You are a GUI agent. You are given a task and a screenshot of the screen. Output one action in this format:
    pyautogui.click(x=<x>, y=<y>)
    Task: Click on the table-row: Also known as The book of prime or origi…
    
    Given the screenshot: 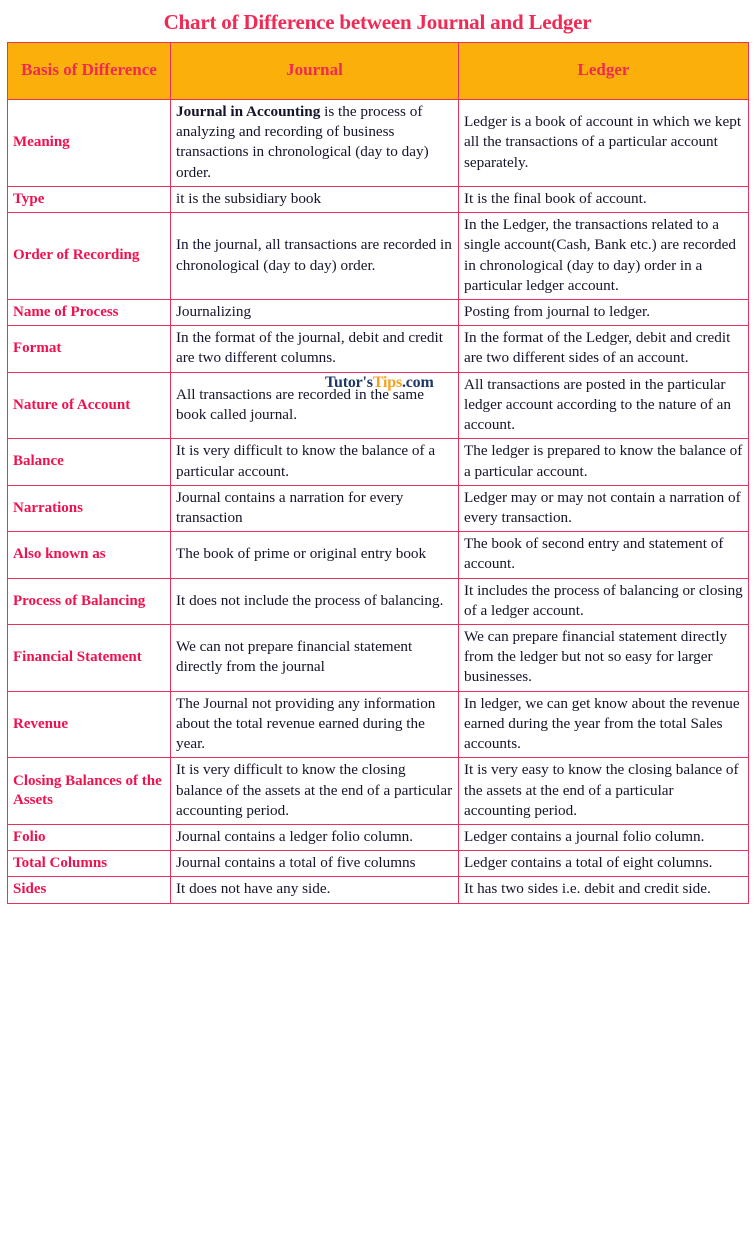 What is the action you would take?
    pyautogui.click(x=378, y=555)
    